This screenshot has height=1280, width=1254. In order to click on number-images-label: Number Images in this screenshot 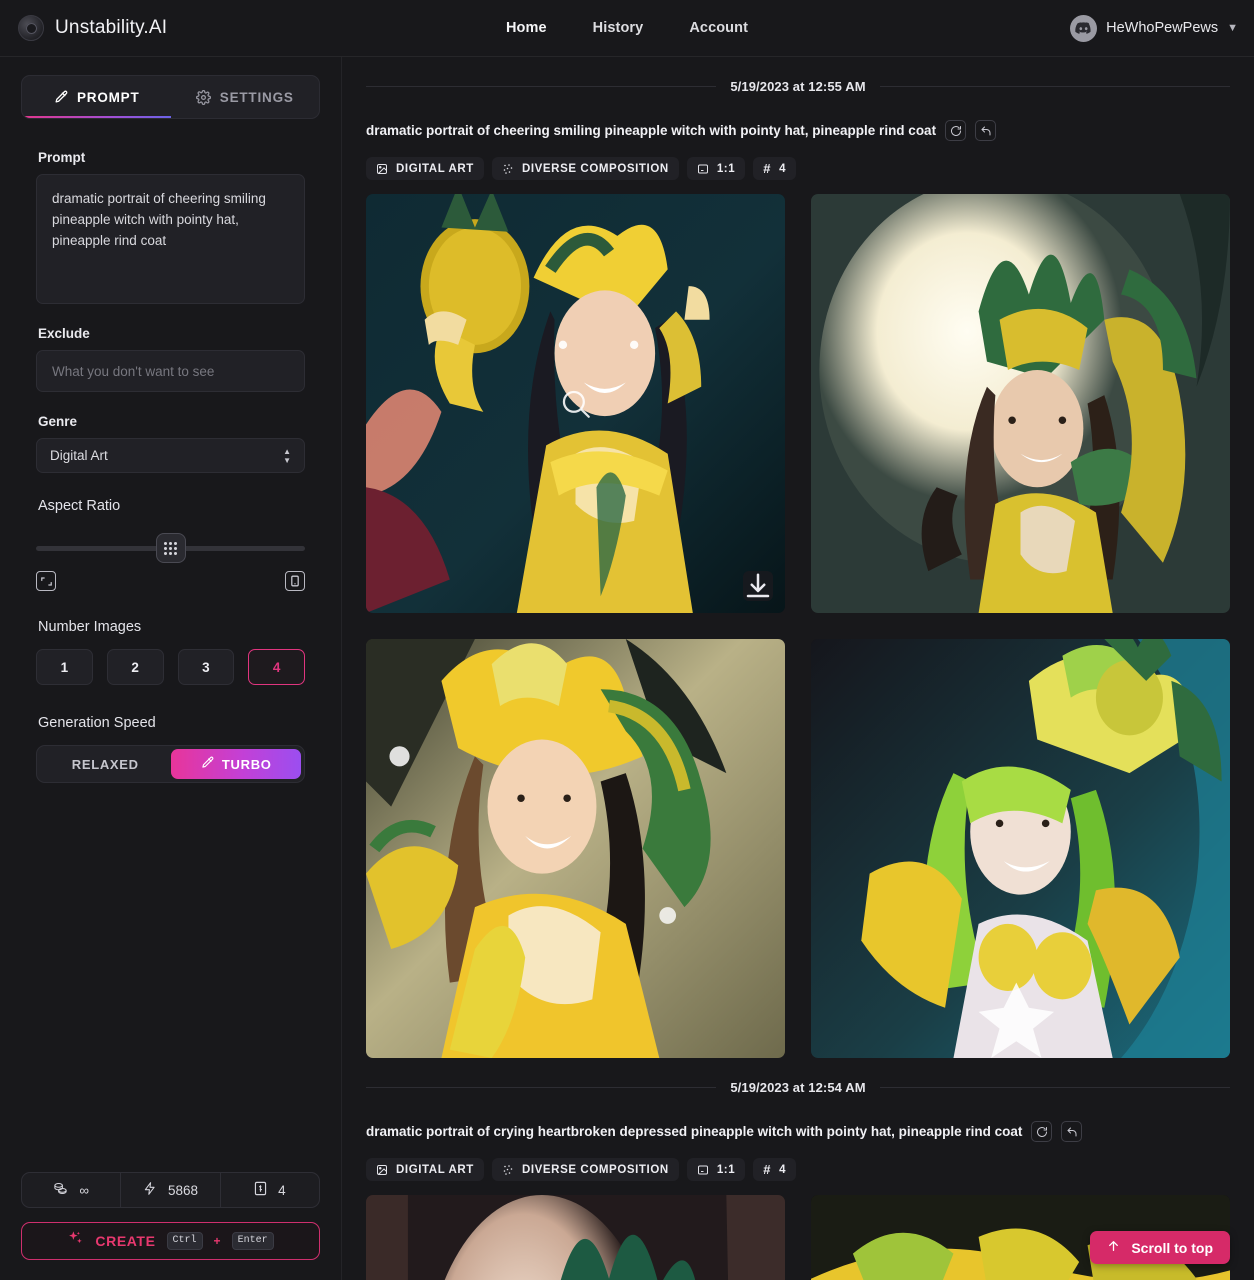, I will do `click(90, 627)`.